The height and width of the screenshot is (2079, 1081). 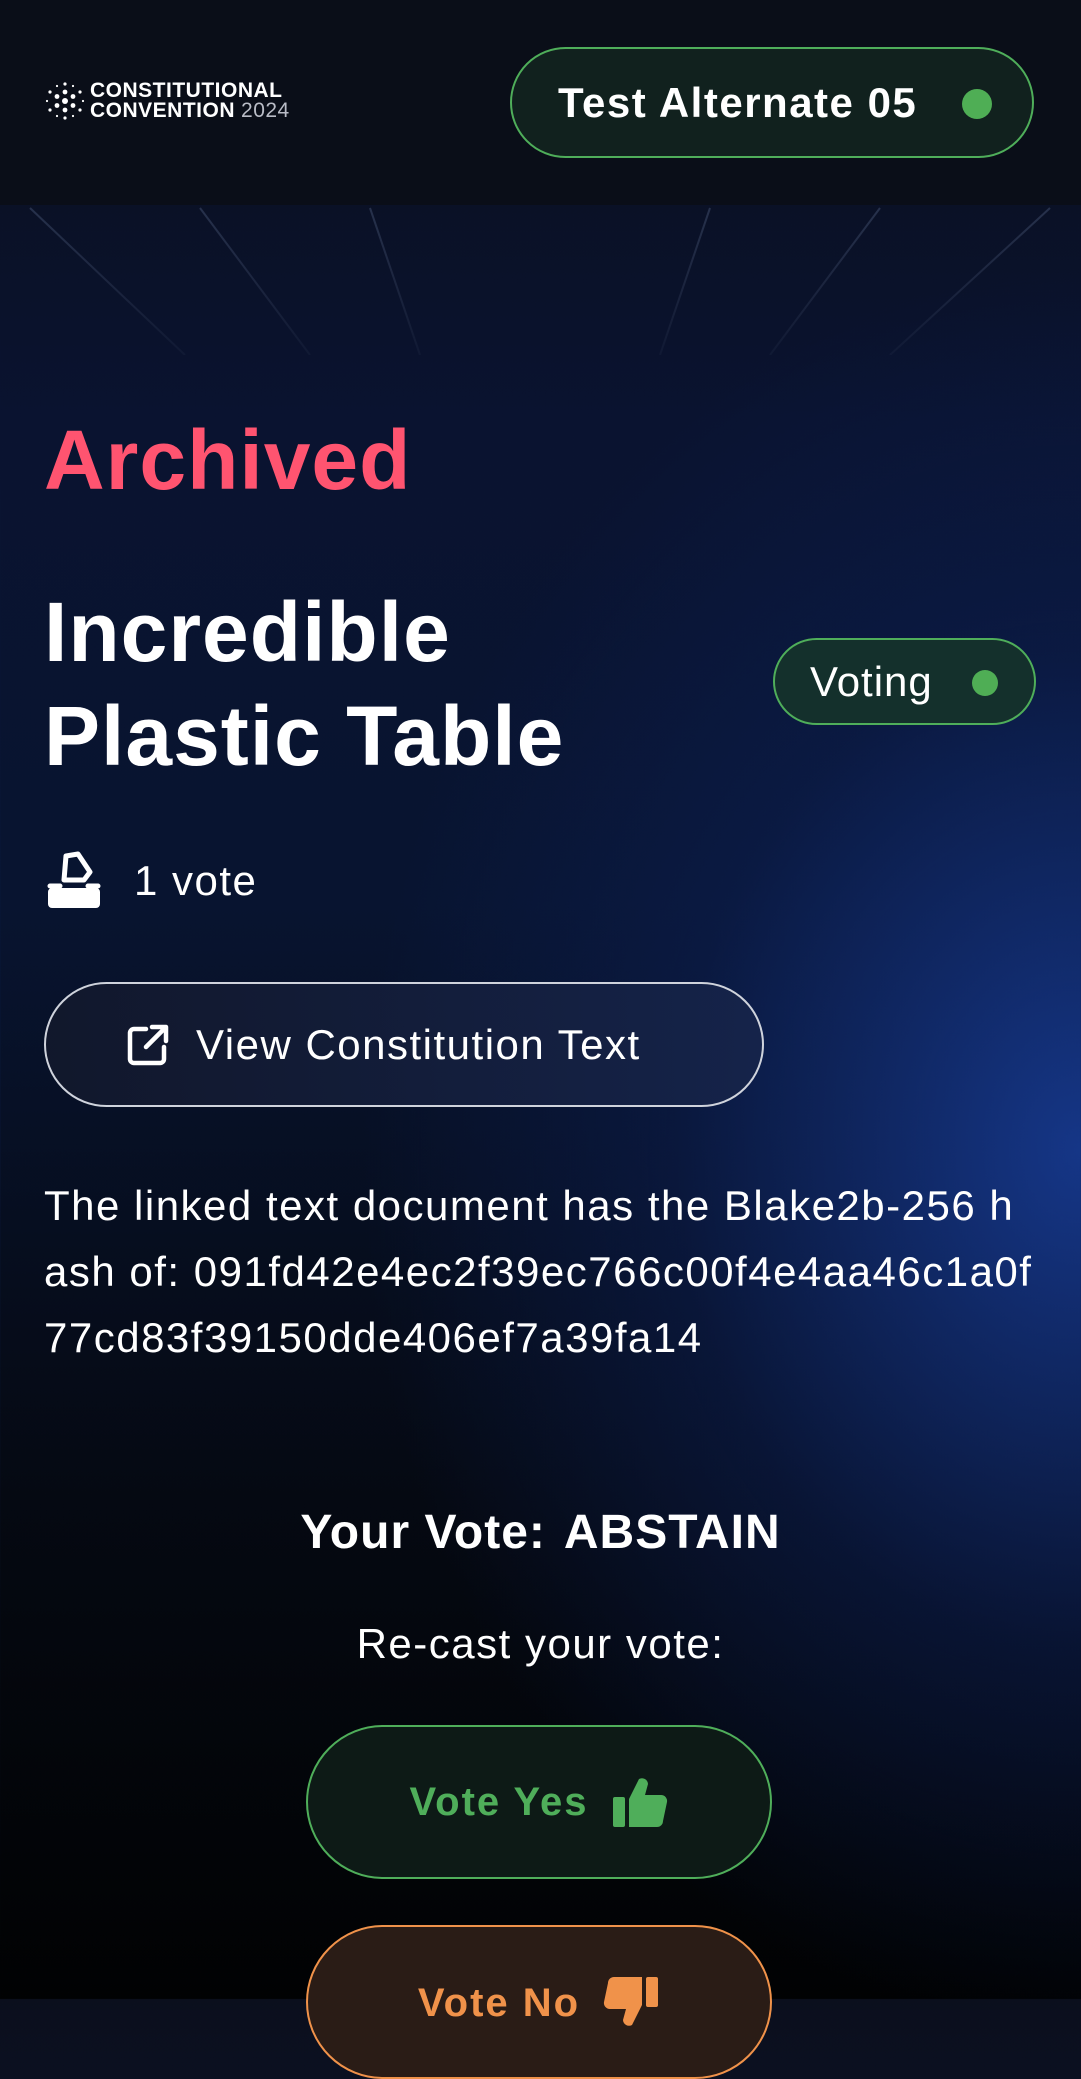 What do you see at coordinates (639, 1802) in the screenshot?
I see `thumbs-up-icon` at bounding box center [639, 1802].